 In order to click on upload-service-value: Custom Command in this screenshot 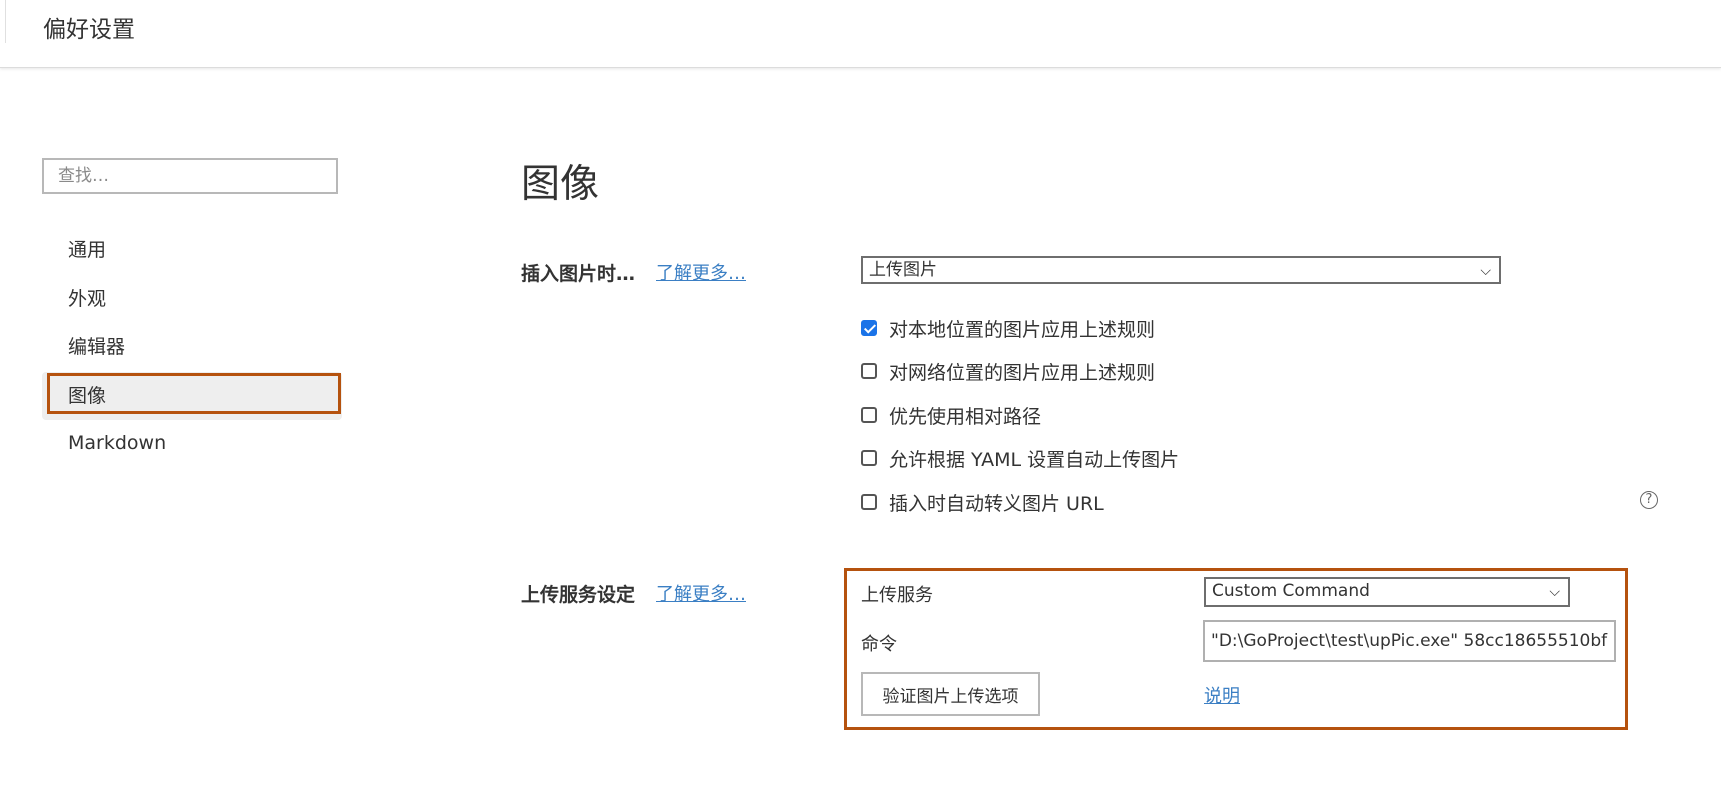, I will do `click(1291, 591)`.